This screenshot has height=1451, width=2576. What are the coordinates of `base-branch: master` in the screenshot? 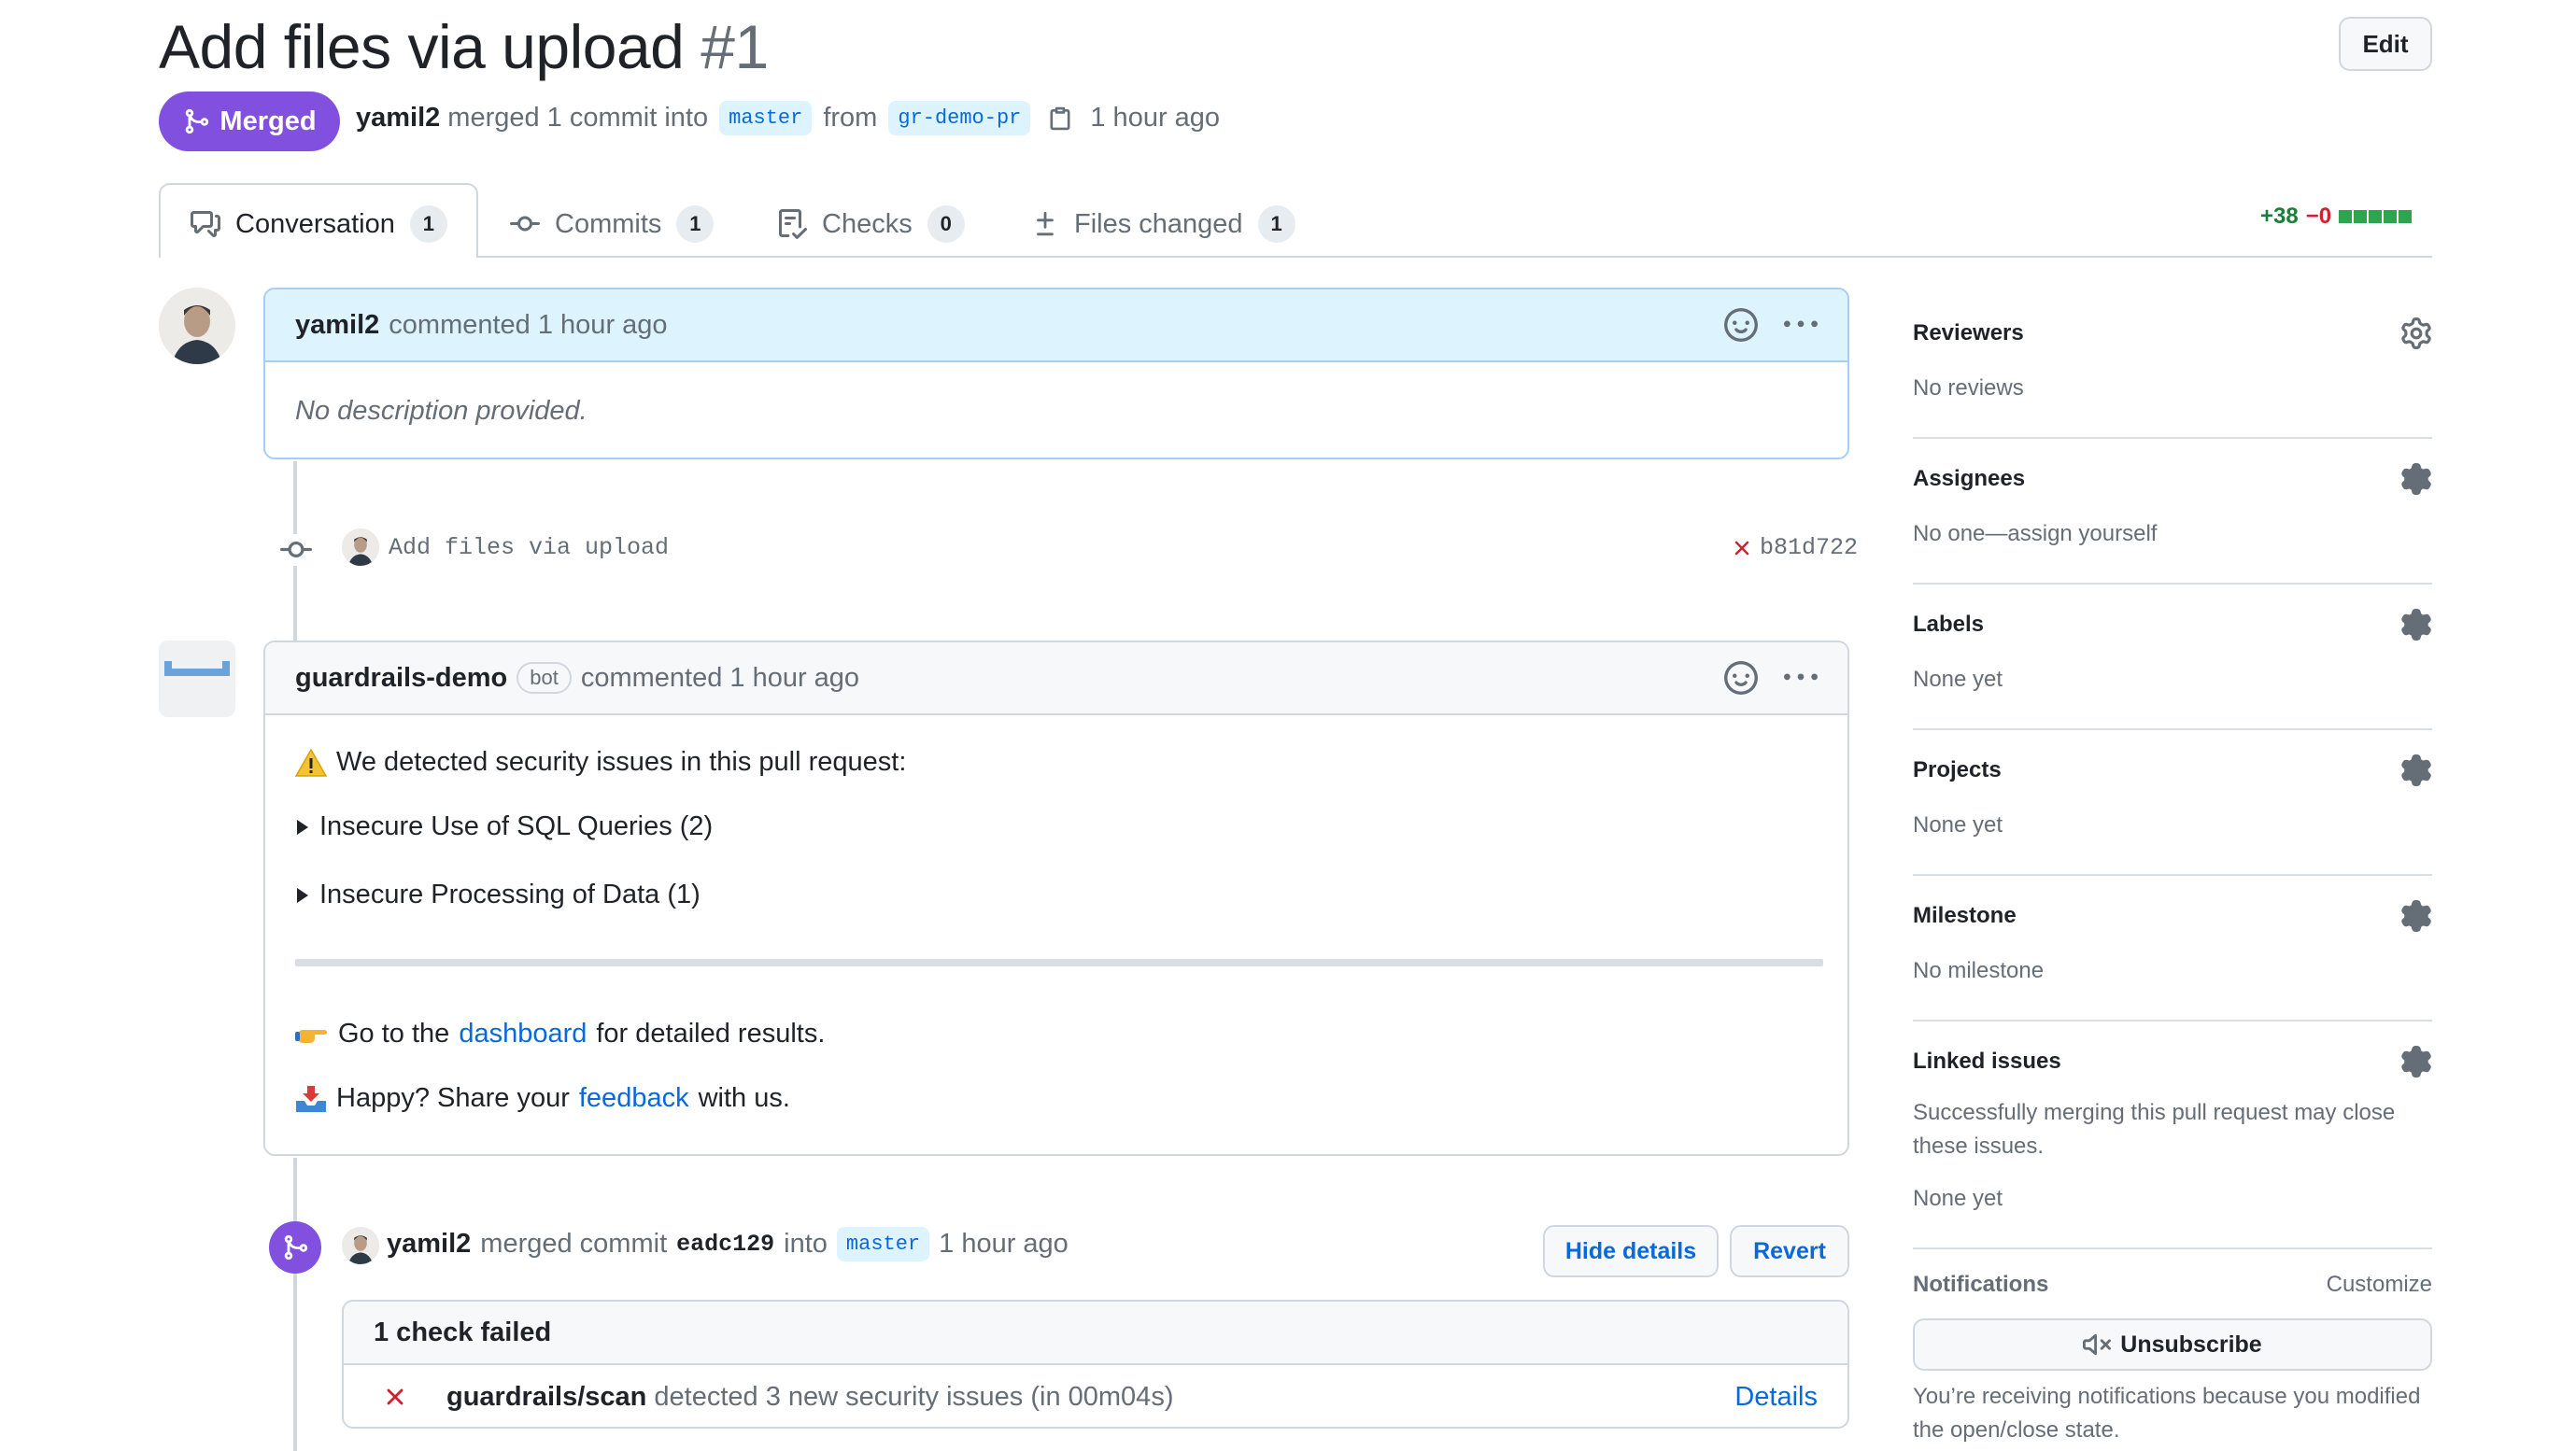 It's located at (766, 118).